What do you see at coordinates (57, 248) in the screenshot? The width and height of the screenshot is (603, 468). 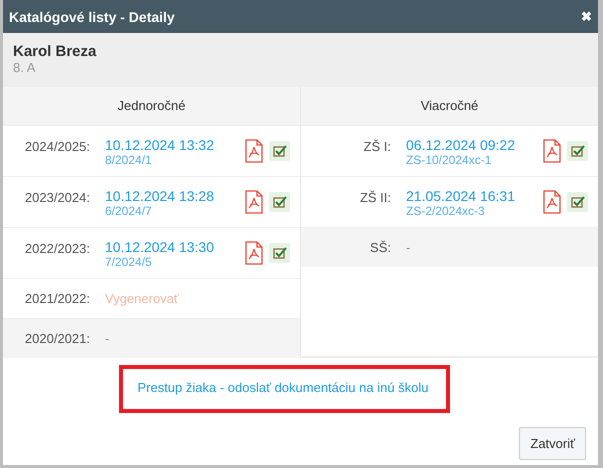 I see `row-label: 2022/2023:` at bounding box center [57, 248].